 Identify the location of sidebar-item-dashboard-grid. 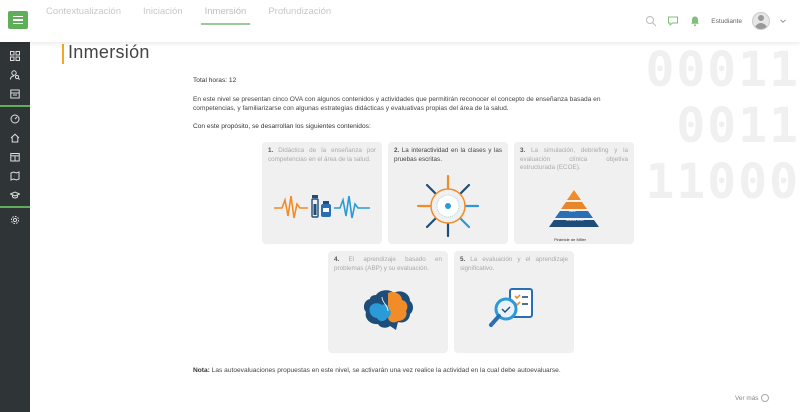
(15, 55).